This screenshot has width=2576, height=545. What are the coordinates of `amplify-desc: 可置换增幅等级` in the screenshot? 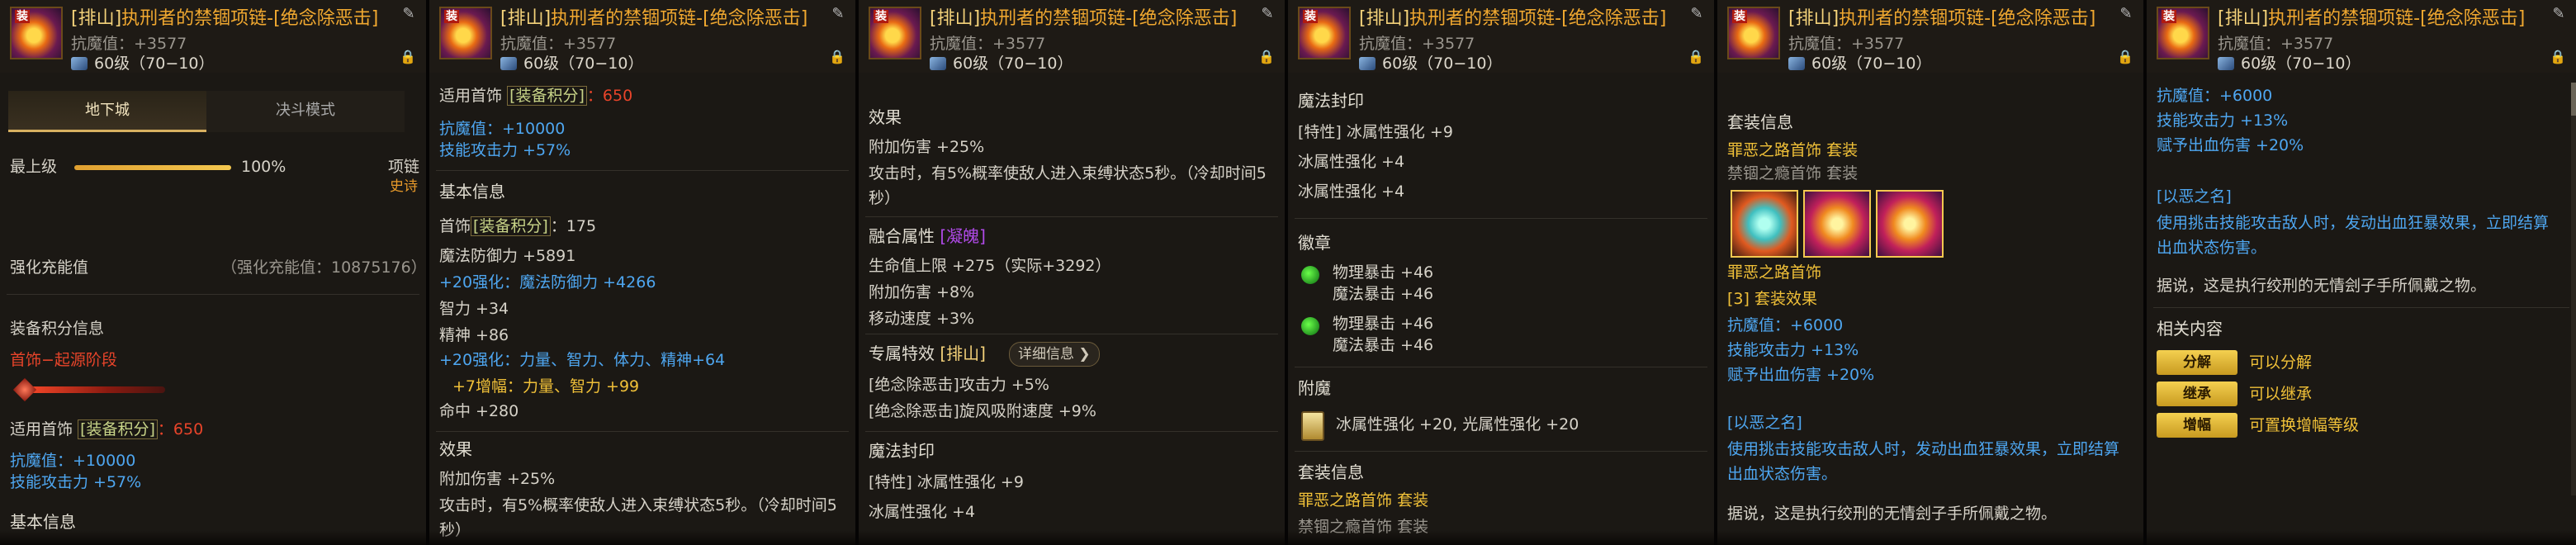 It's located at (2304, 425).